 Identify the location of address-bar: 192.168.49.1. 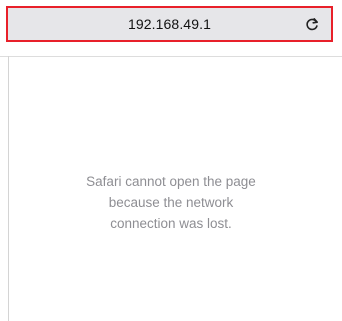
(169, 24).